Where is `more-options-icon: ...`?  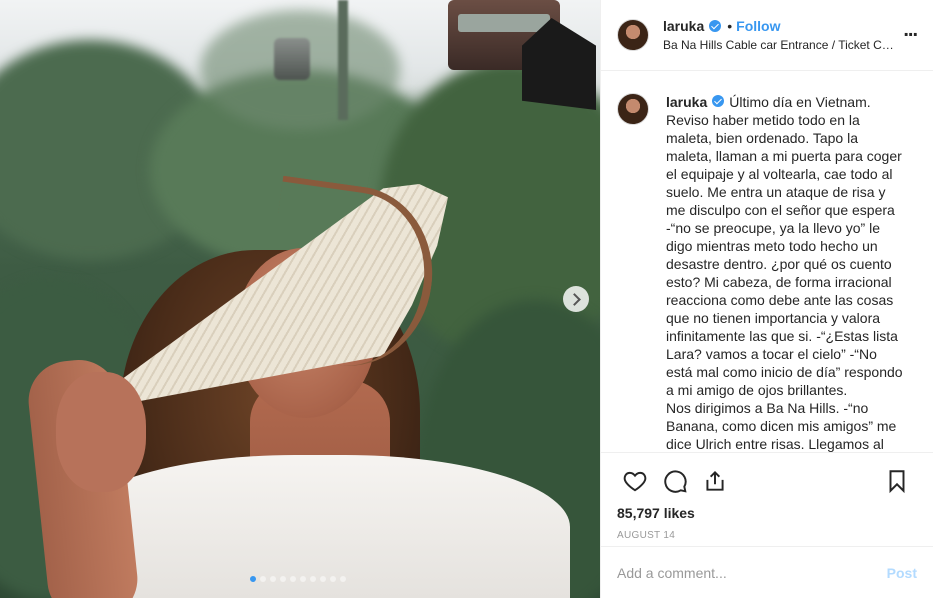 more-options-icon: ... is located at coordinates (907, 30).